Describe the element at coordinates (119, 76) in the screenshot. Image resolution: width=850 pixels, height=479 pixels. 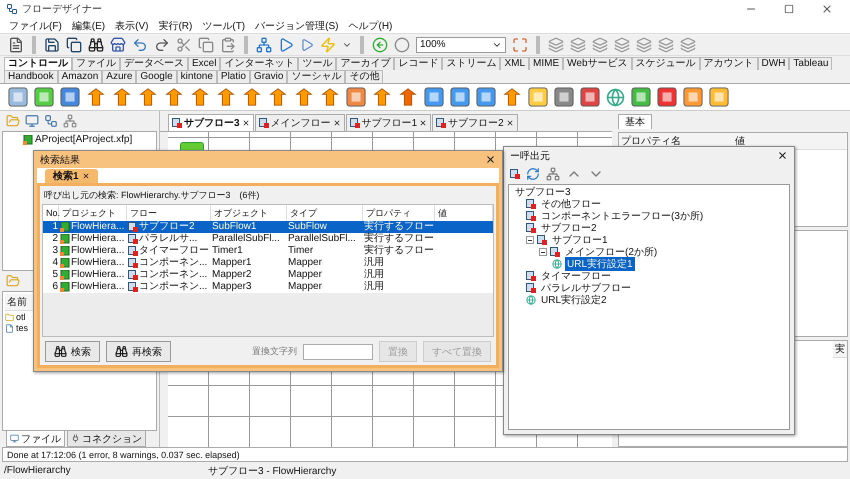
I see `palette-tab: Azure` at that location.